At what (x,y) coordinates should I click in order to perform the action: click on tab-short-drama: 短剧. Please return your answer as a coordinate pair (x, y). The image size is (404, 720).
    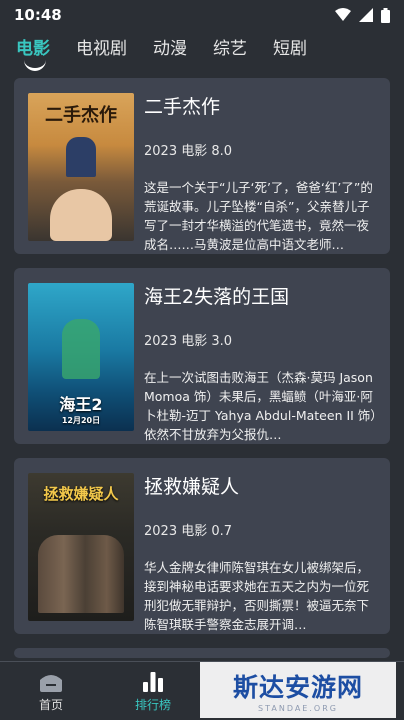
    Looking at the image, I should click on (290, 46).